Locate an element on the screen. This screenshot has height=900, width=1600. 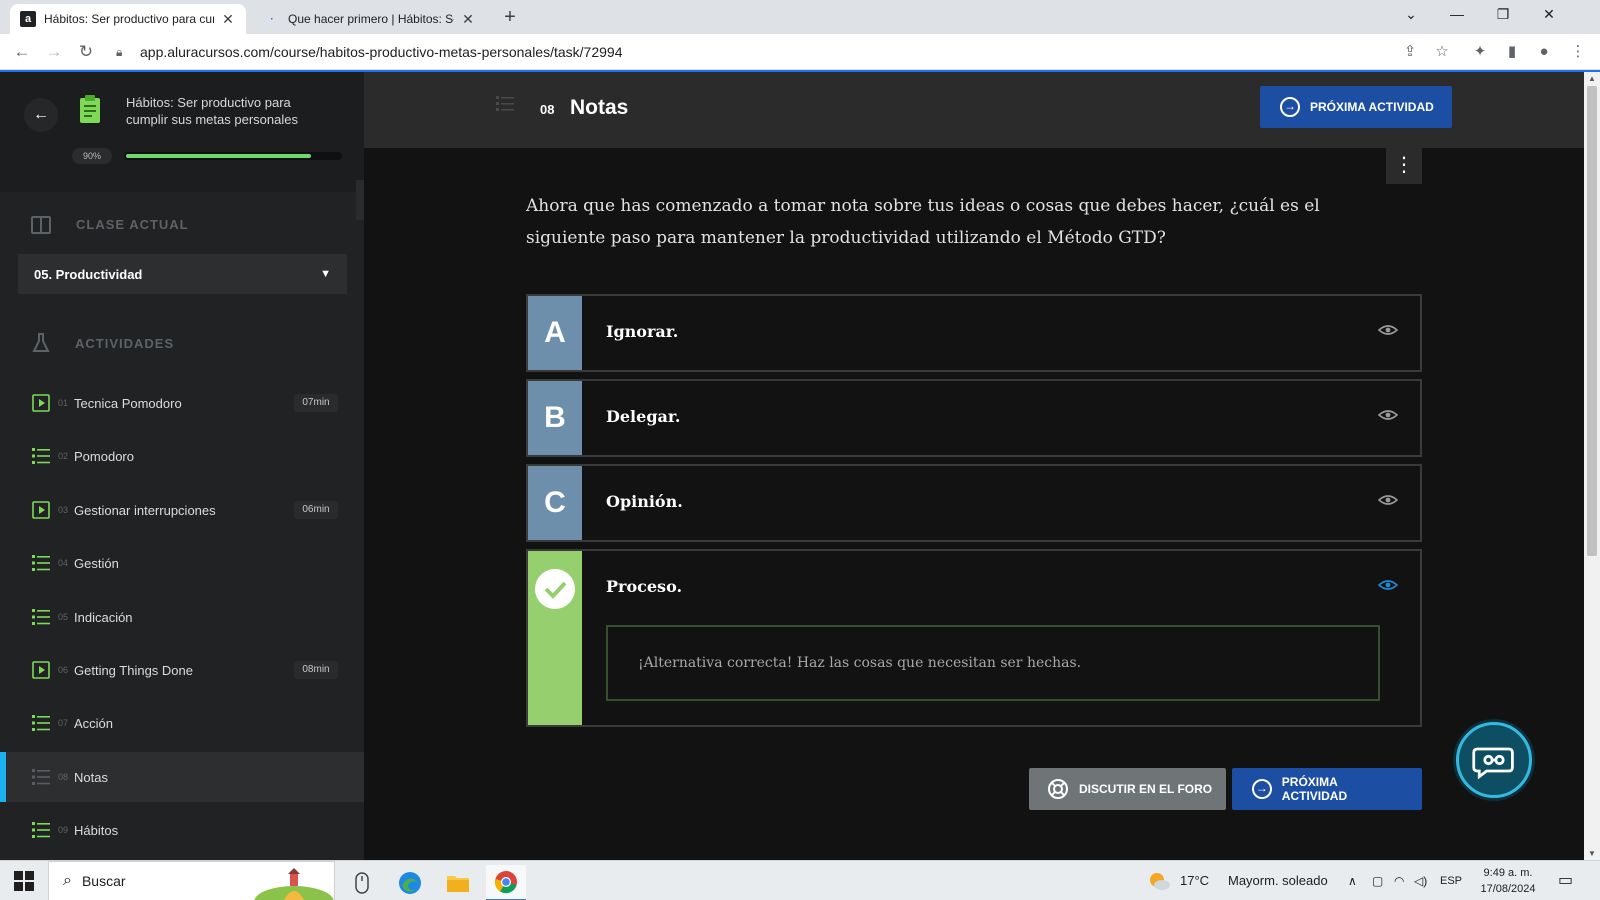
close-window-button: ✕ is located at coordinates (1549, 15).